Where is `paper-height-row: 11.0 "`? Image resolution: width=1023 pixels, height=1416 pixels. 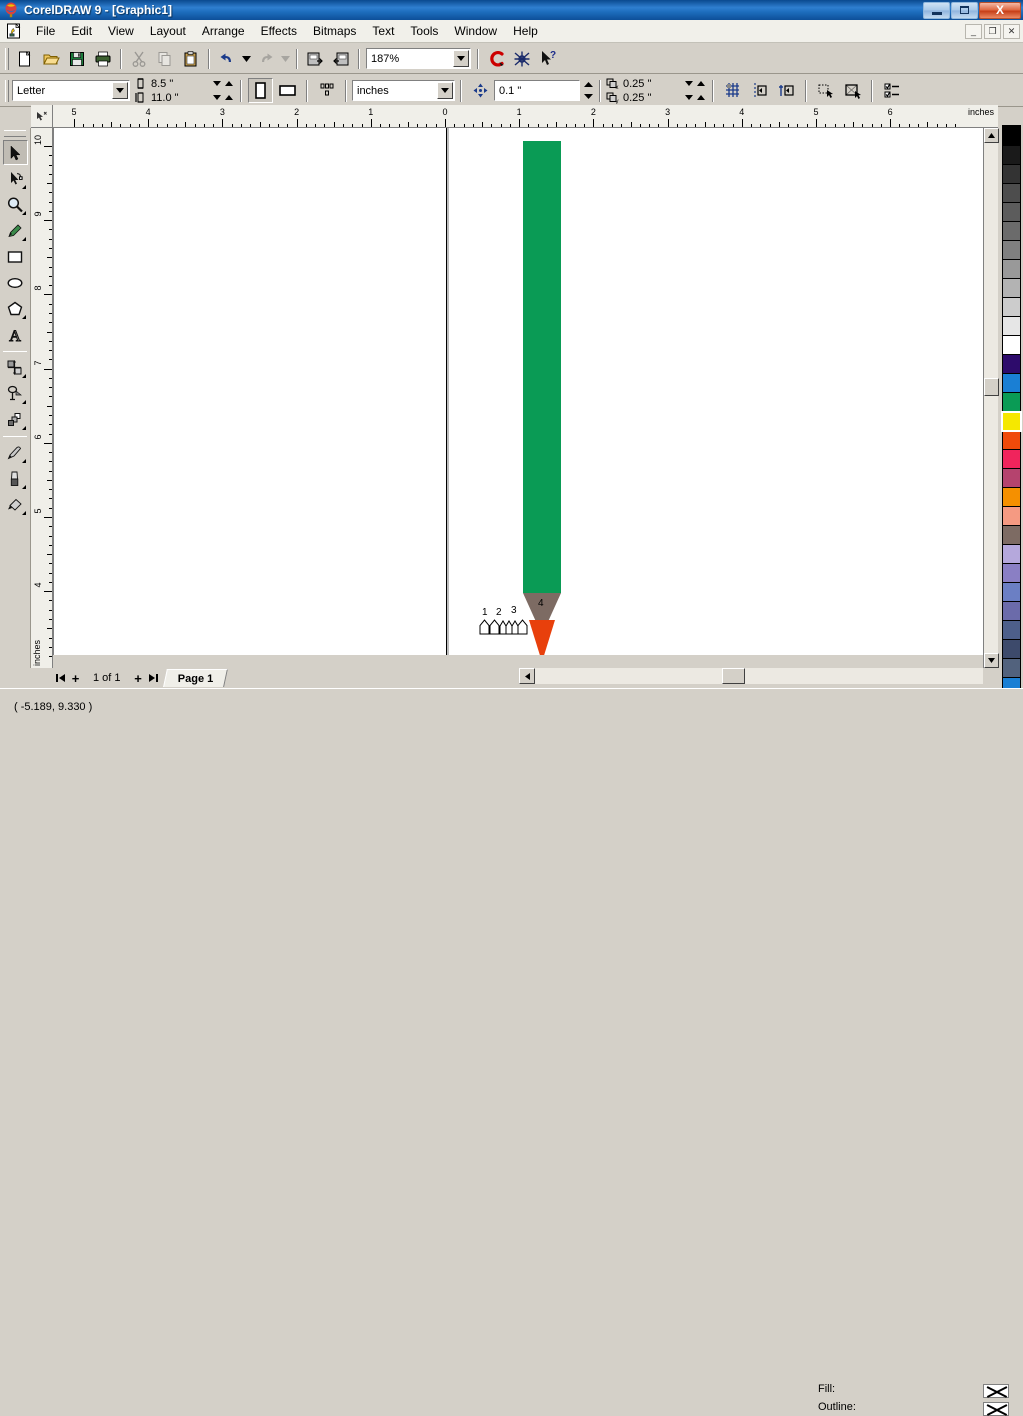
paper-height-row: 11.0 " is located at coordinates (184, 98).